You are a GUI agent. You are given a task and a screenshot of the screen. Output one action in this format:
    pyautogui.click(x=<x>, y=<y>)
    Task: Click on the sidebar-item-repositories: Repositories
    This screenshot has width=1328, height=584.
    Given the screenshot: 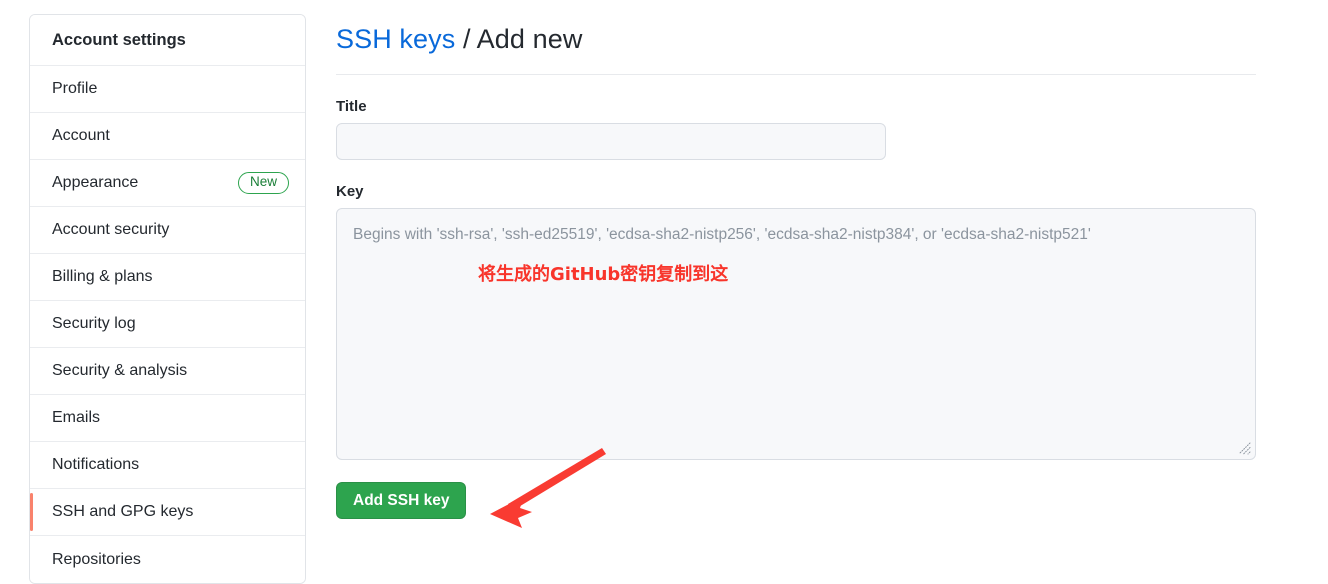 What is the action you would take?
    pyautogui.click(x=167, y=559)
    